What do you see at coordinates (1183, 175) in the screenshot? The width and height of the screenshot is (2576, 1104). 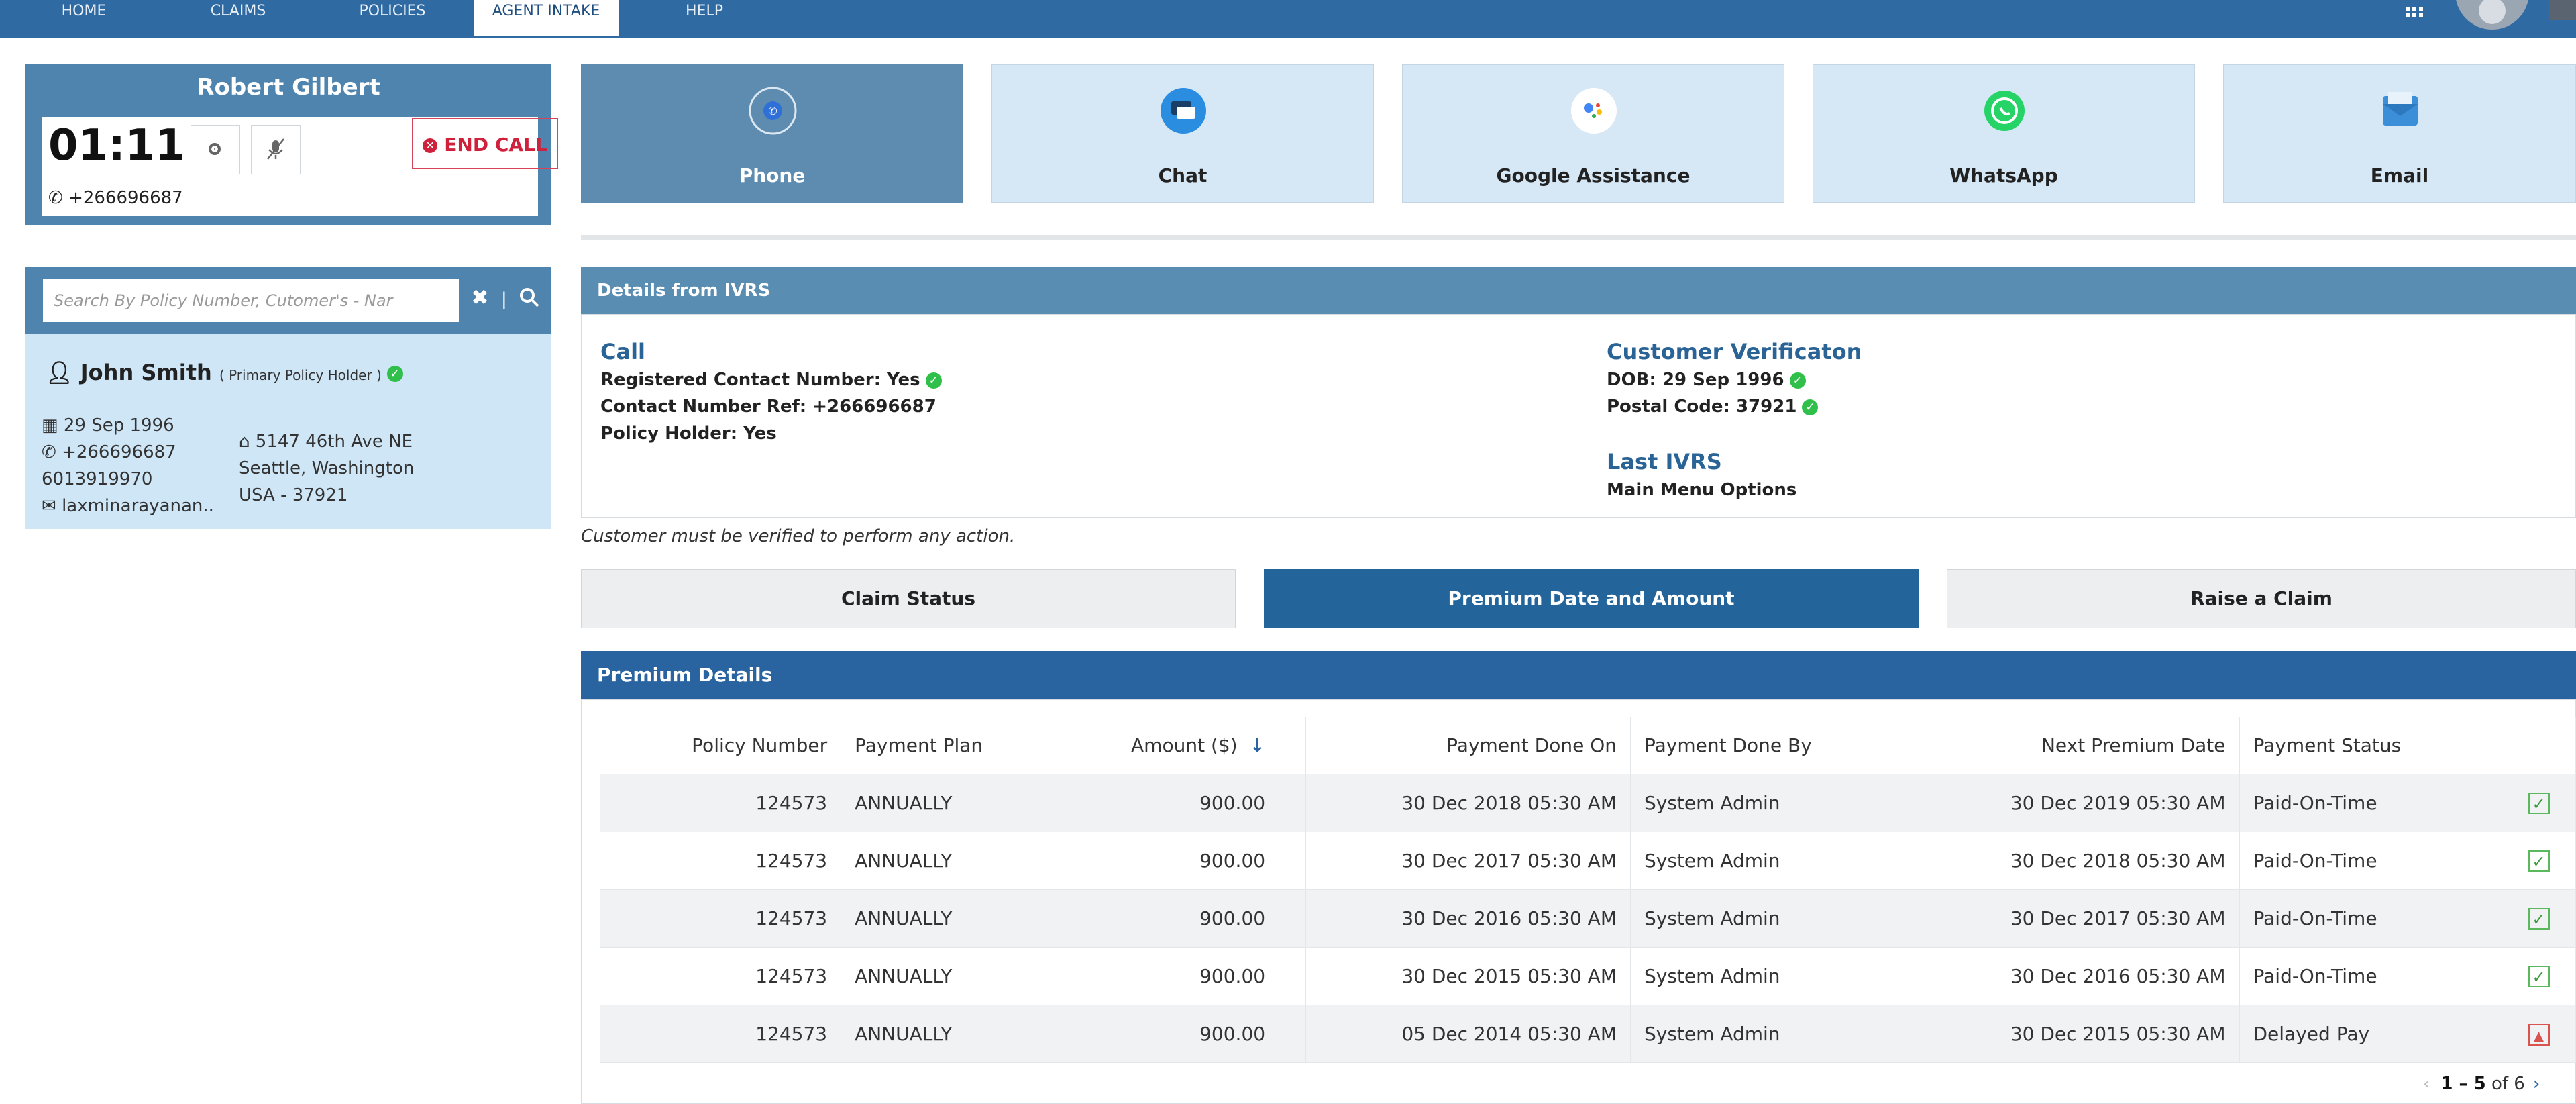 I see `channel-label: Chat` at bounding box center [1183, 175].